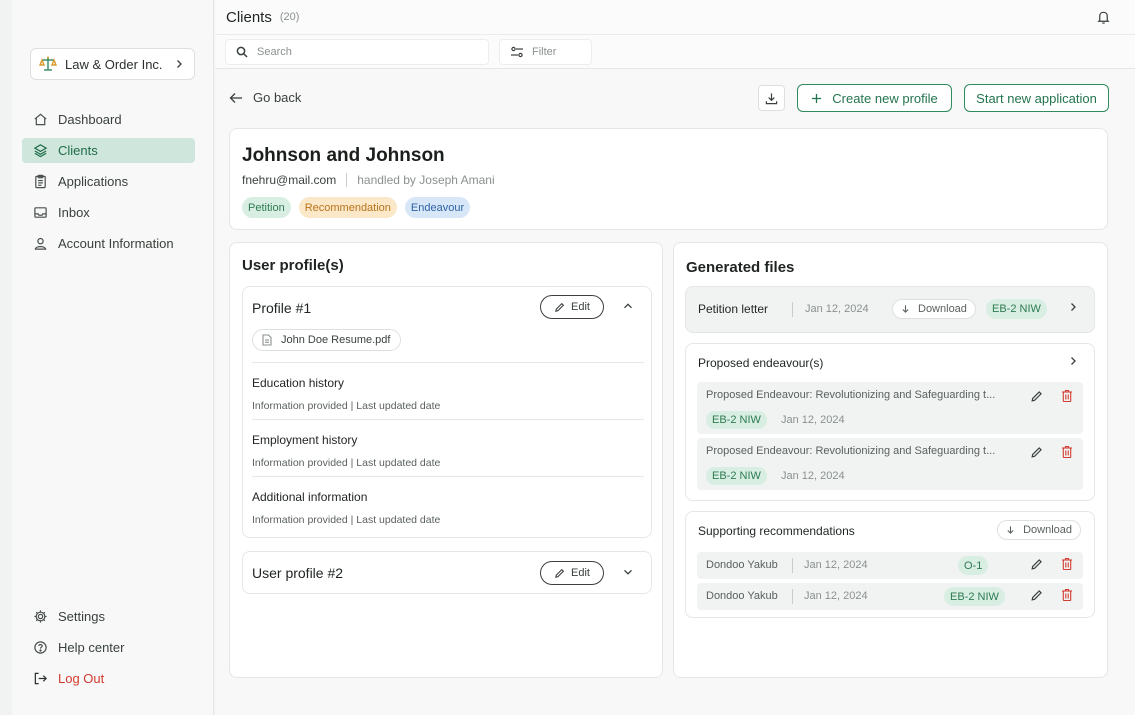 Image resolution: width=1135 pixels, height=715 pixels. I want to click on layers-icon, so click(40, 151).